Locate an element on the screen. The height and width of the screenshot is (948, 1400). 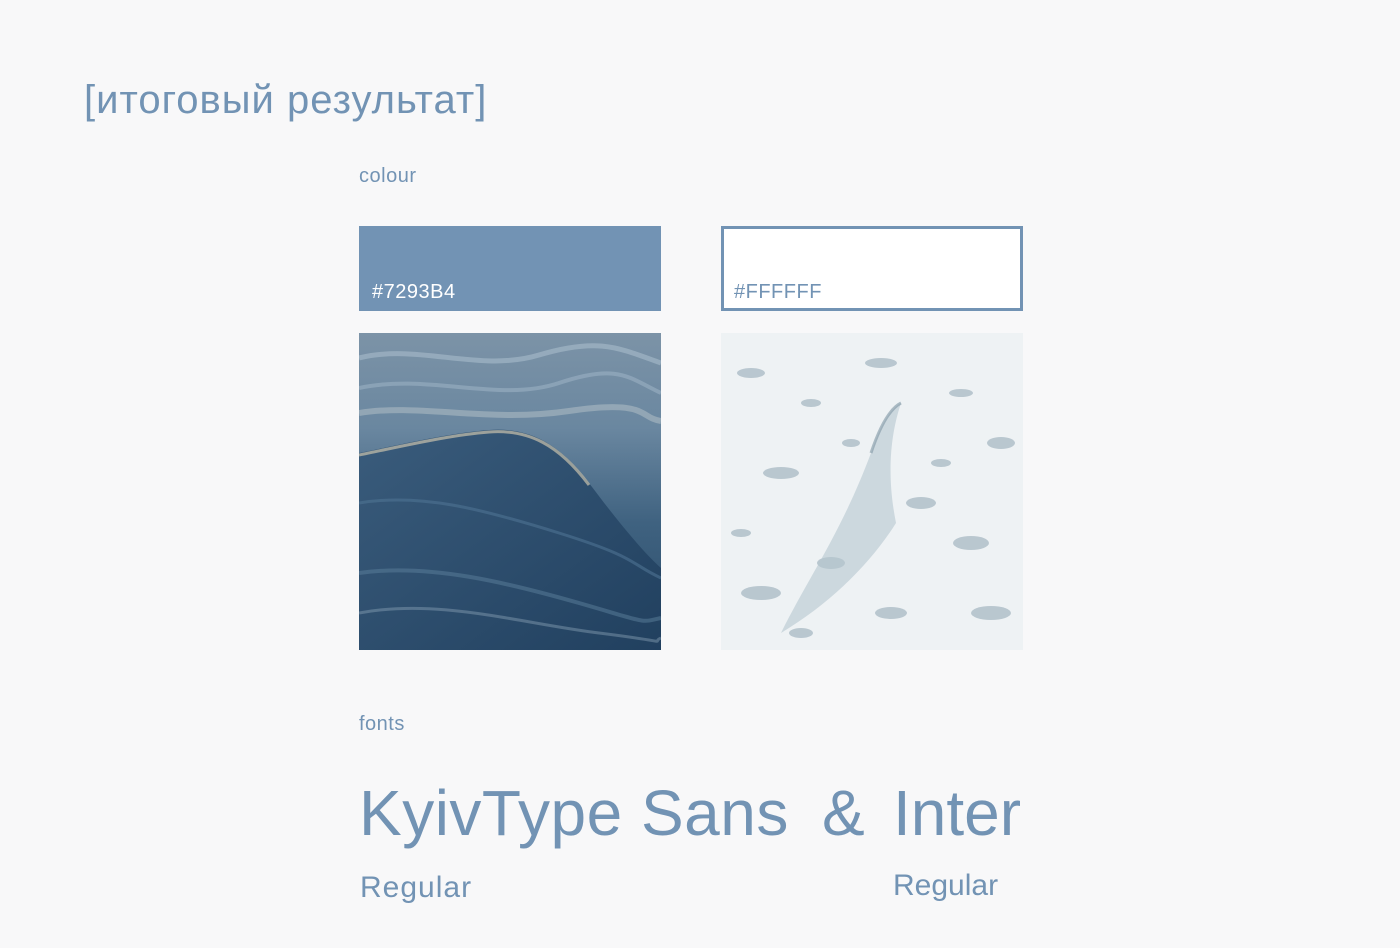
colour-swatch-white: #FFFFFF is located at coordinates (872, 268).